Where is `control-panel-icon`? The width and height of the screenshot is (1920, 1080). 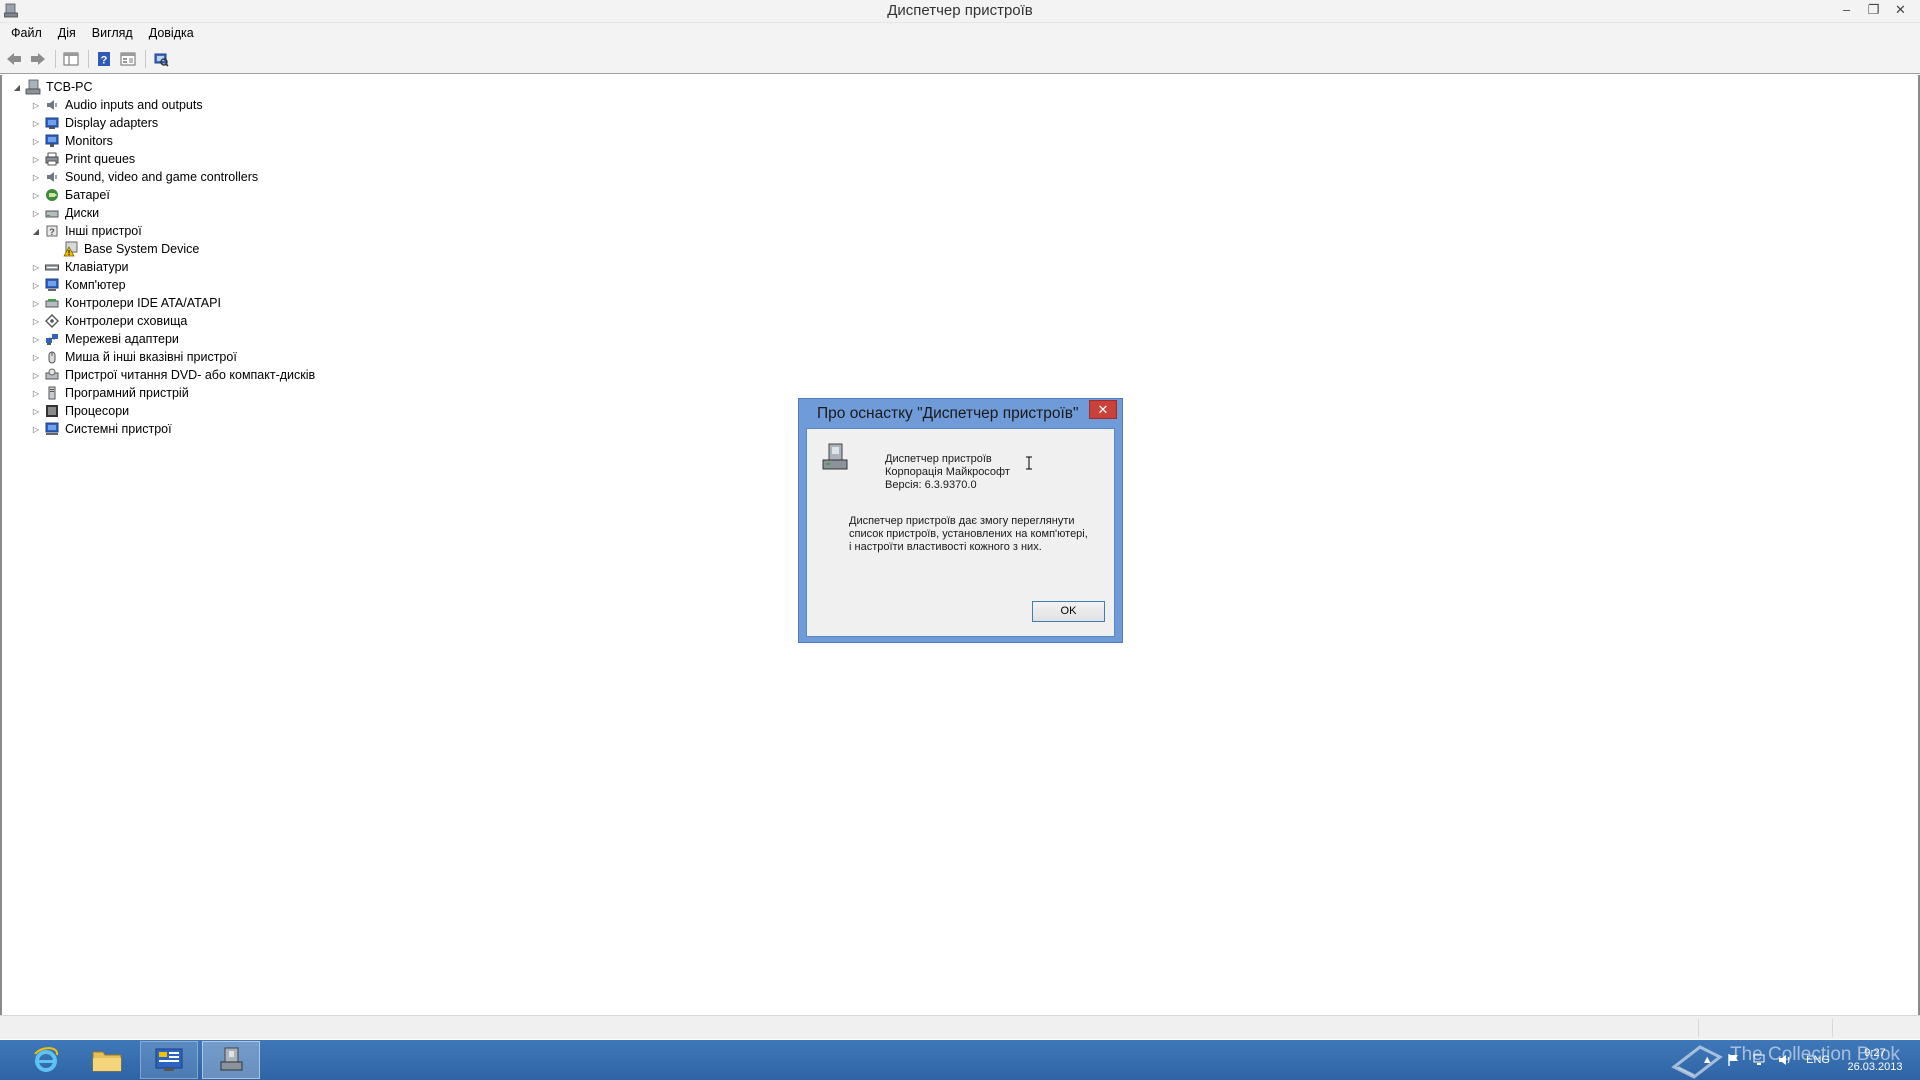
control-panel-icon is located at coordinates (169, 1060).